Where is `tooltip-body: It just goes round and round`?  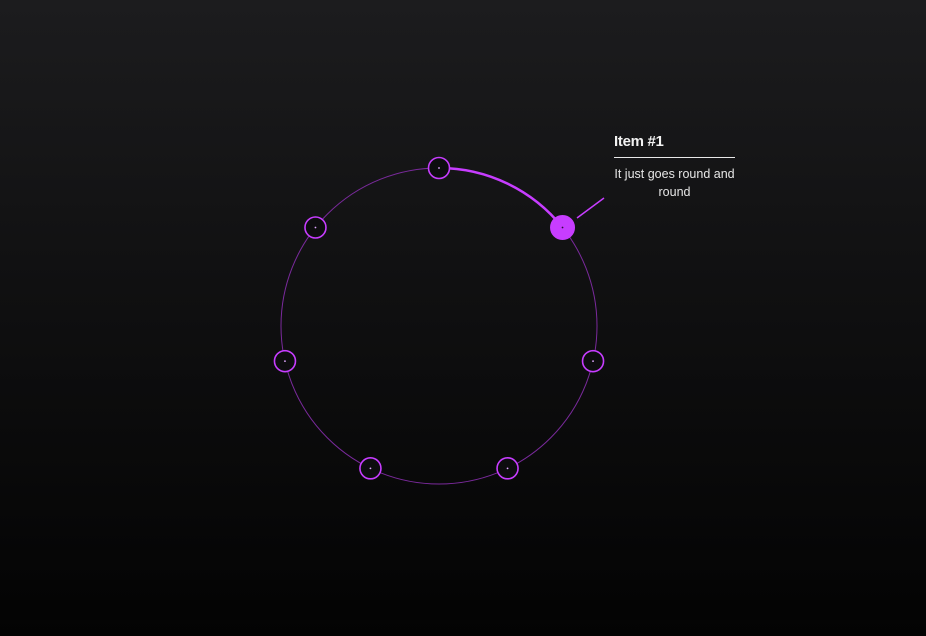
tooltip-body: It just goes round and round is located at coordinates (674, 183).